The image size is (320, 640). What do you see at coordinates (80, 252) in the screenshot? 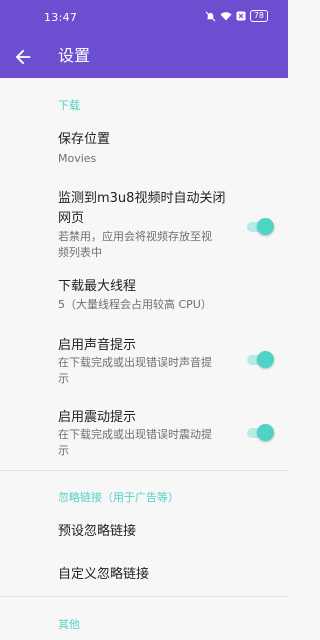
I see `setting-subtitle-line2: 频列表中` at bounding box center [80, 252].